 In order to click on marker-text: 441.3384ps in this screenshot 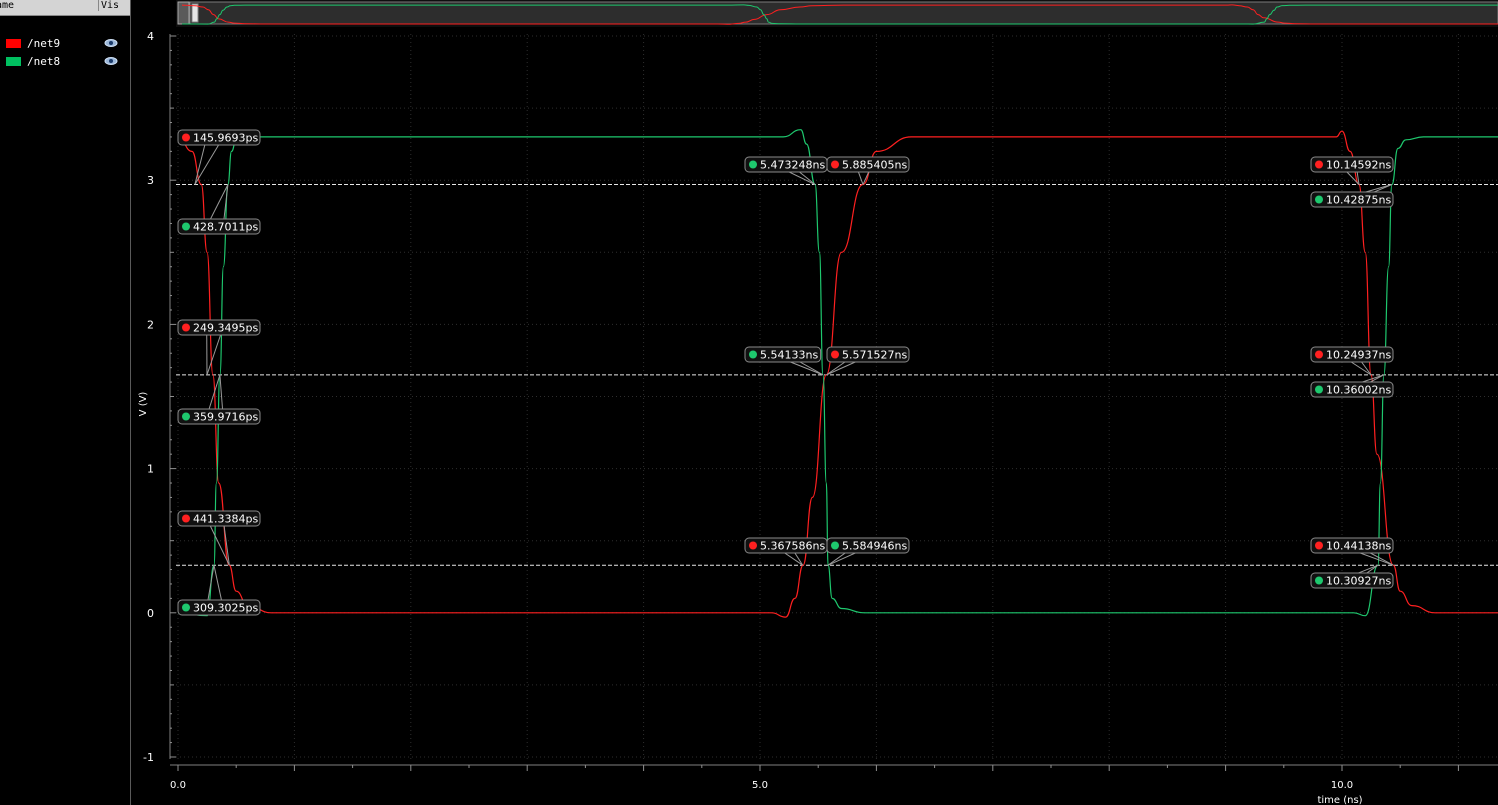, I will do `click(225, 519)`.